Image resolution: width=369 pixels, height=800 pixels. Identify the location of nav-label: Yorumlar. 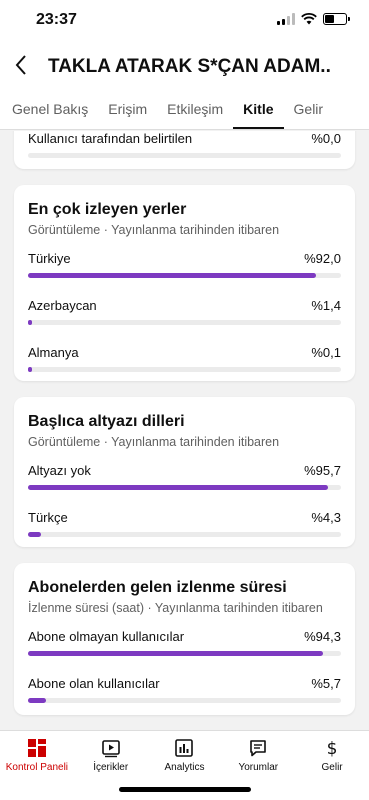
(258, 767).